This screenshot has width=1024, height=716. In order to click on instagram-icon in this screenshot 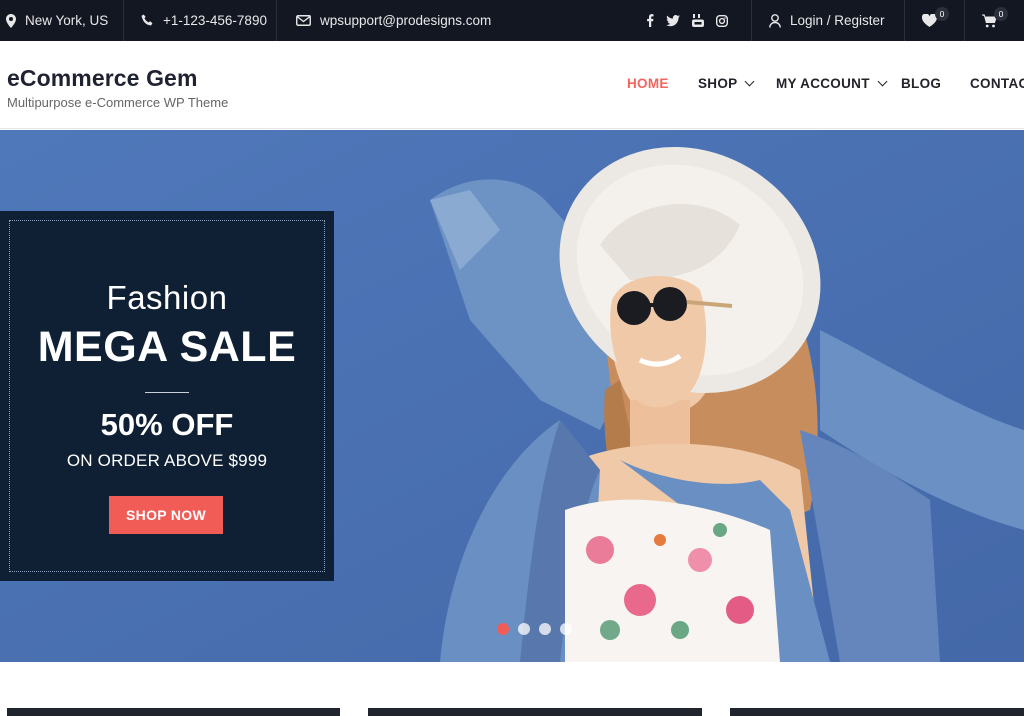, I will do `click(722, 20)`.